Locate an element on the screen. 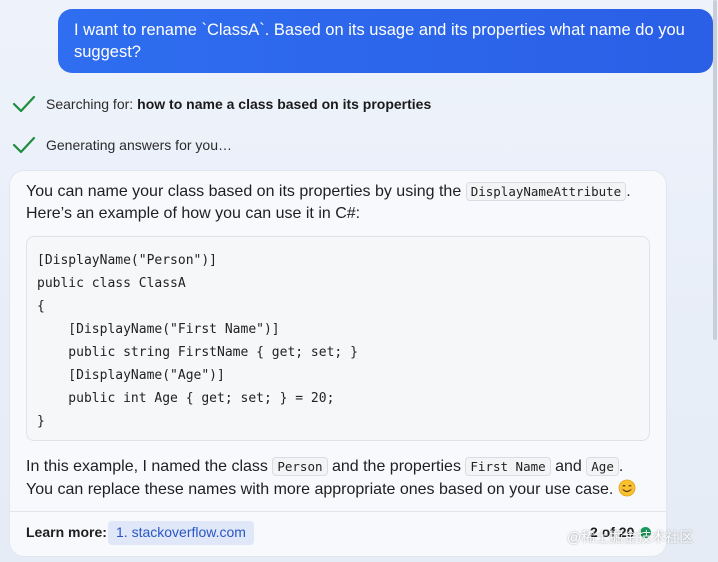  code-line: [DisplayName("Age")] is located at coordinates (131, 375).